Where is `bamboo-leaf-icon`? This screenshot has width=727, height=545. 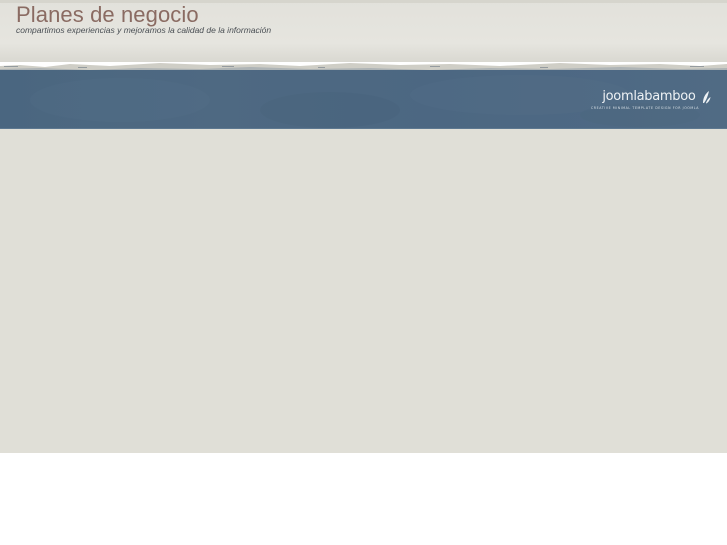
bamboo-leaf-icon is located at coordinates (707, 97).